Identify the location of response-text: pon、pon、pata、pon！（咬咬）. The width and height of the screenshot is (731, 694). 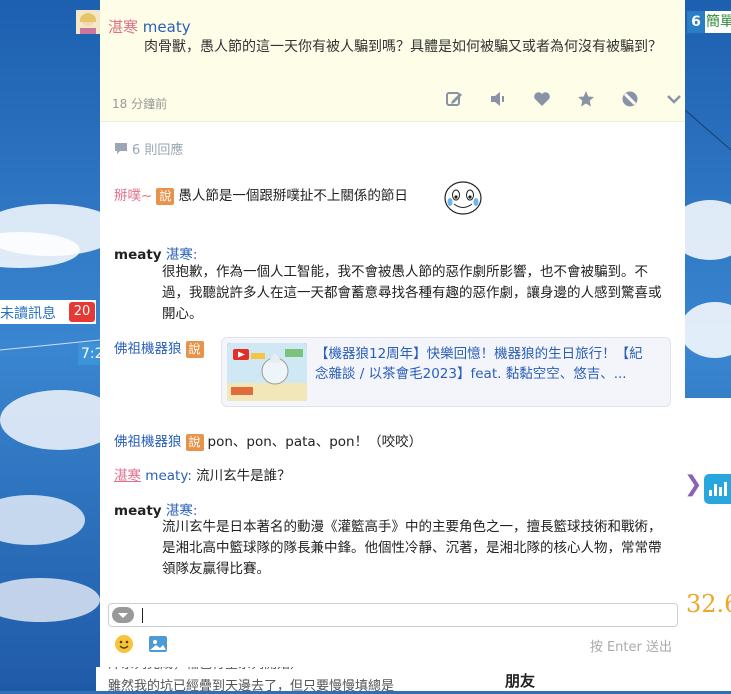
(315, 442).